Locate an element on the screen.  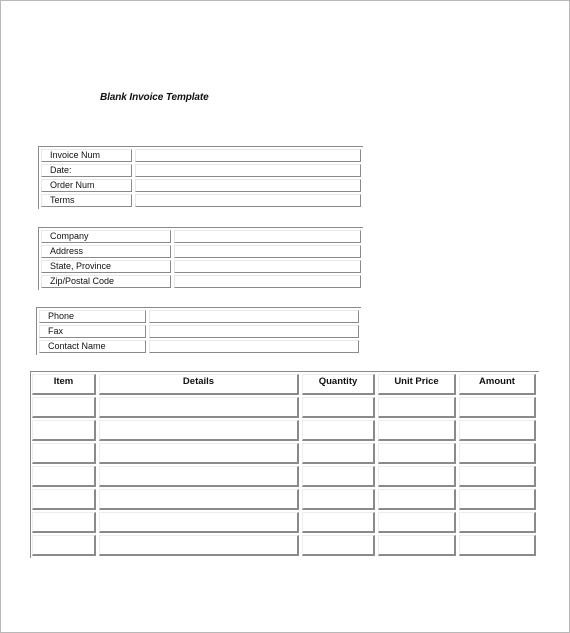
header-item: Item is located at coordinates (64, 384).